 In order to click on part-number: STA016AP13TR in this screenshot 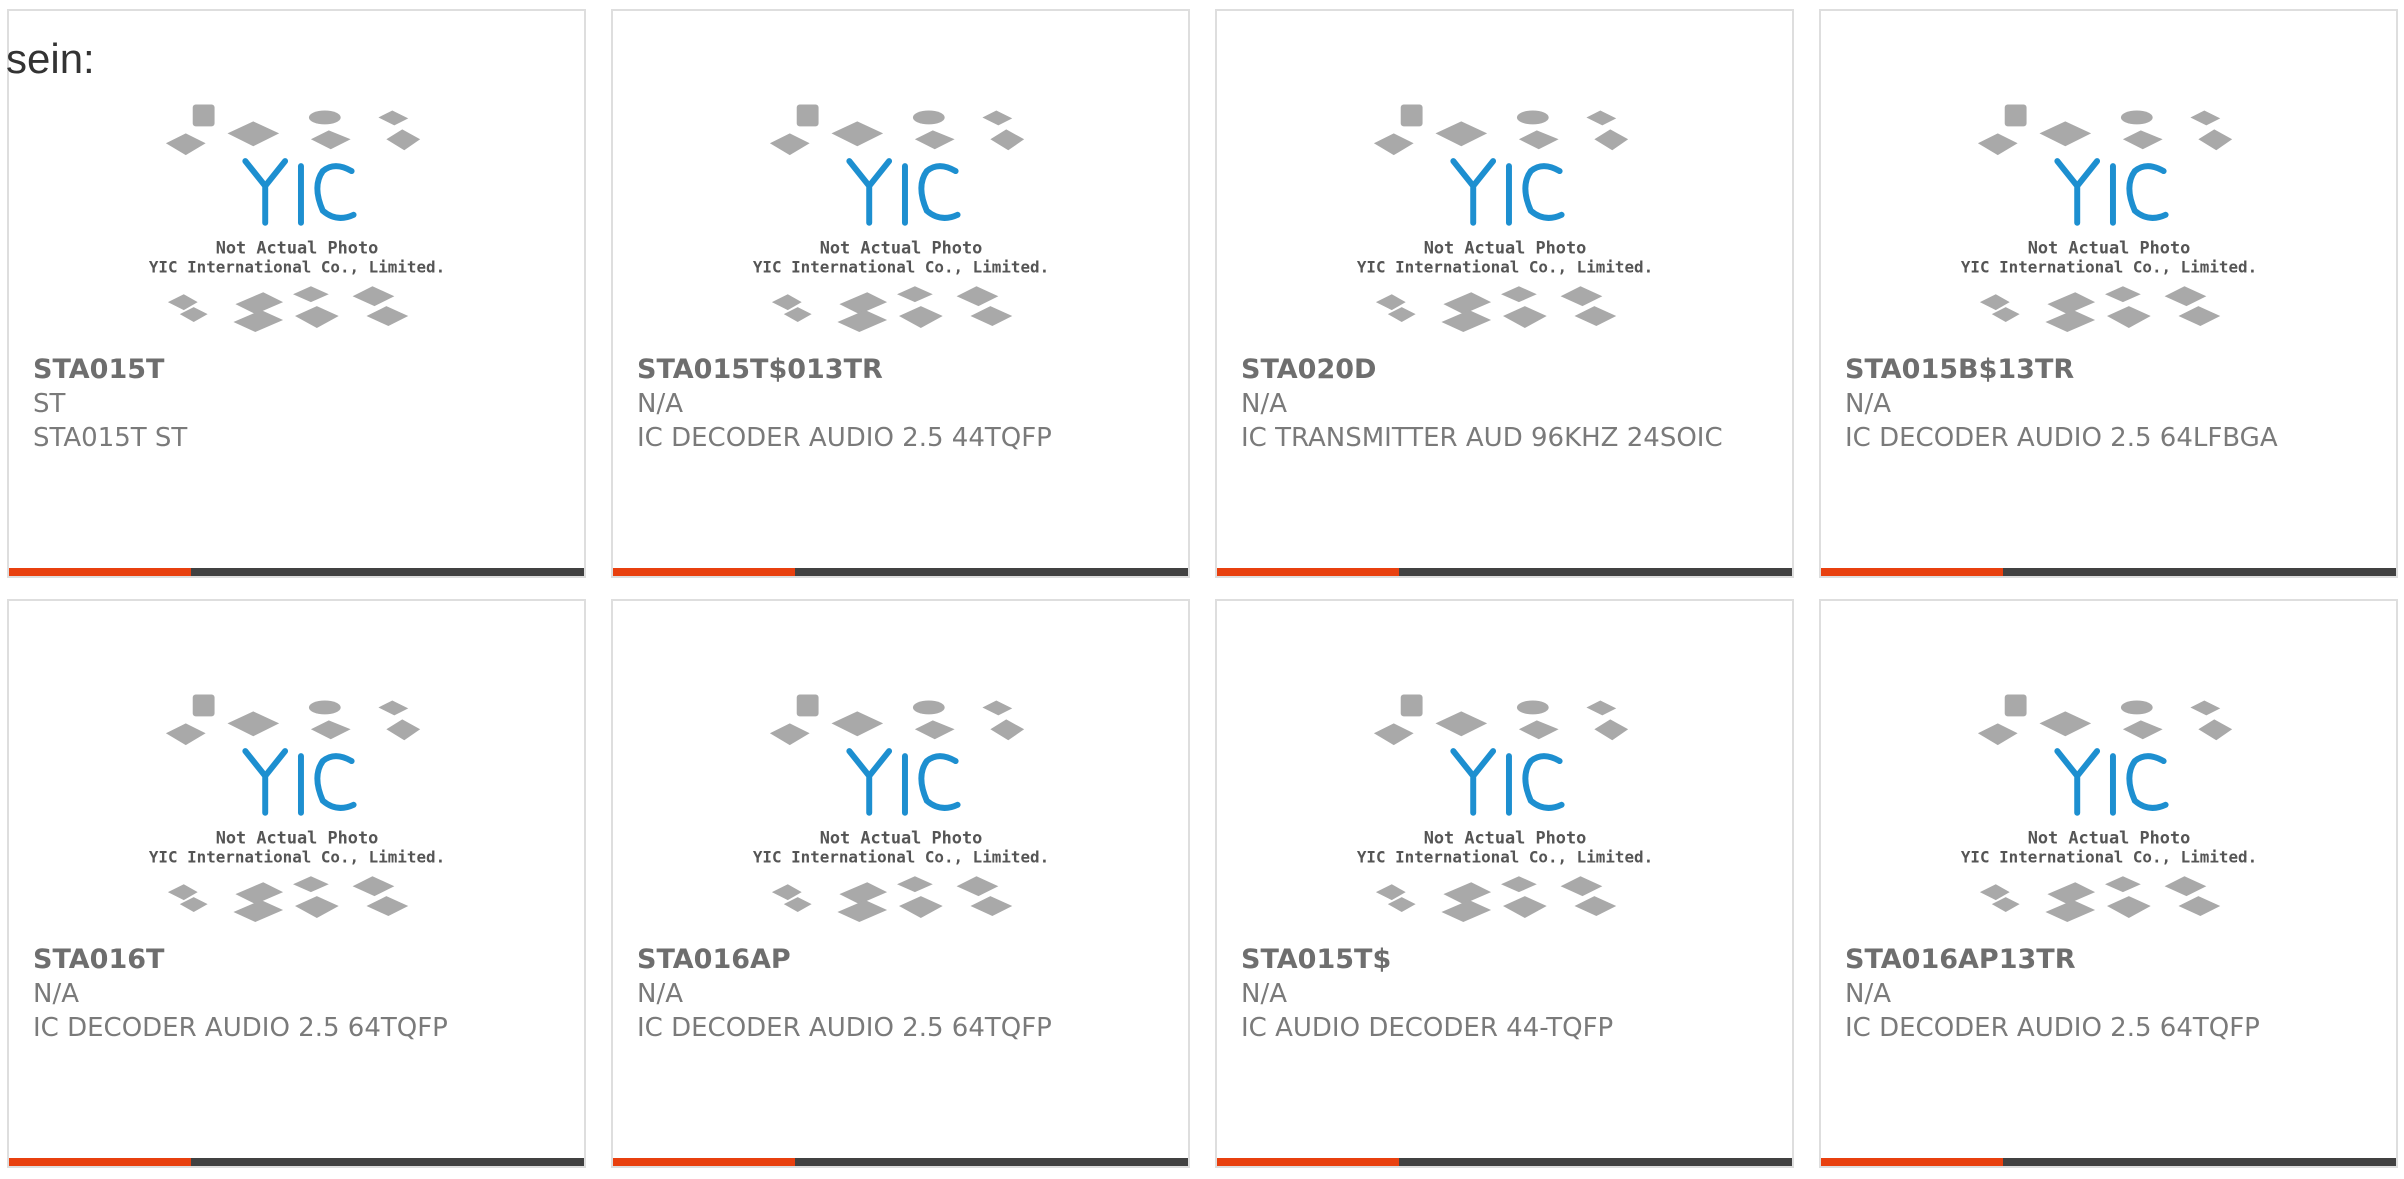, I will do `click(2108, 960)`.